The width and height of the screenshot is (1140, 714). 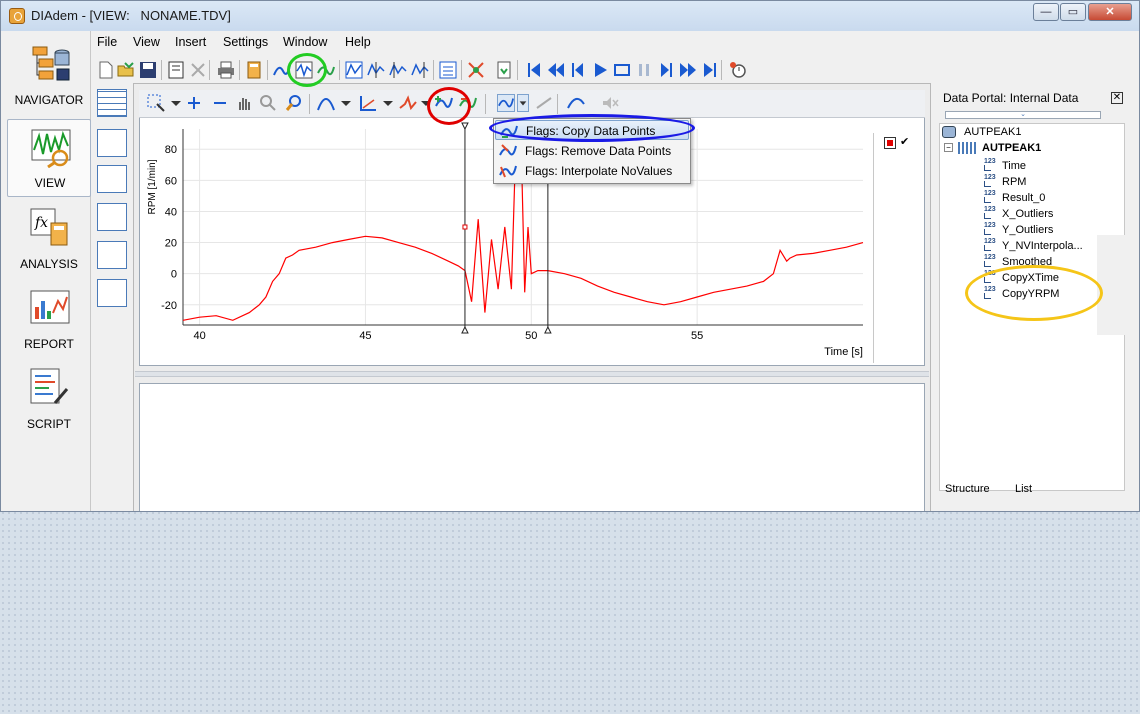 What do you see at coordinates (508, 150) in the screenshot?
I see `flag-remove-icon` at bounding box center [508, 150].